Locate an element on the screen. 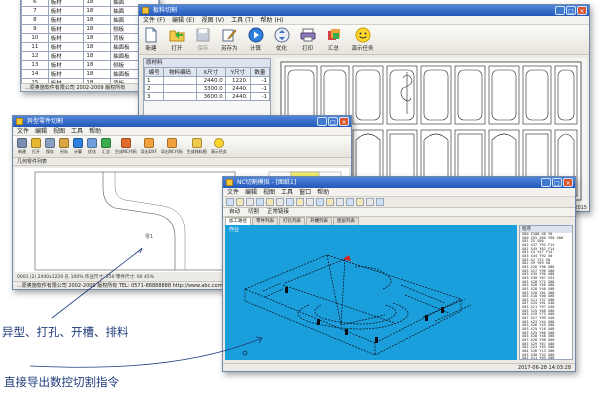  pointer-lines is located at coordinates (146, 307).